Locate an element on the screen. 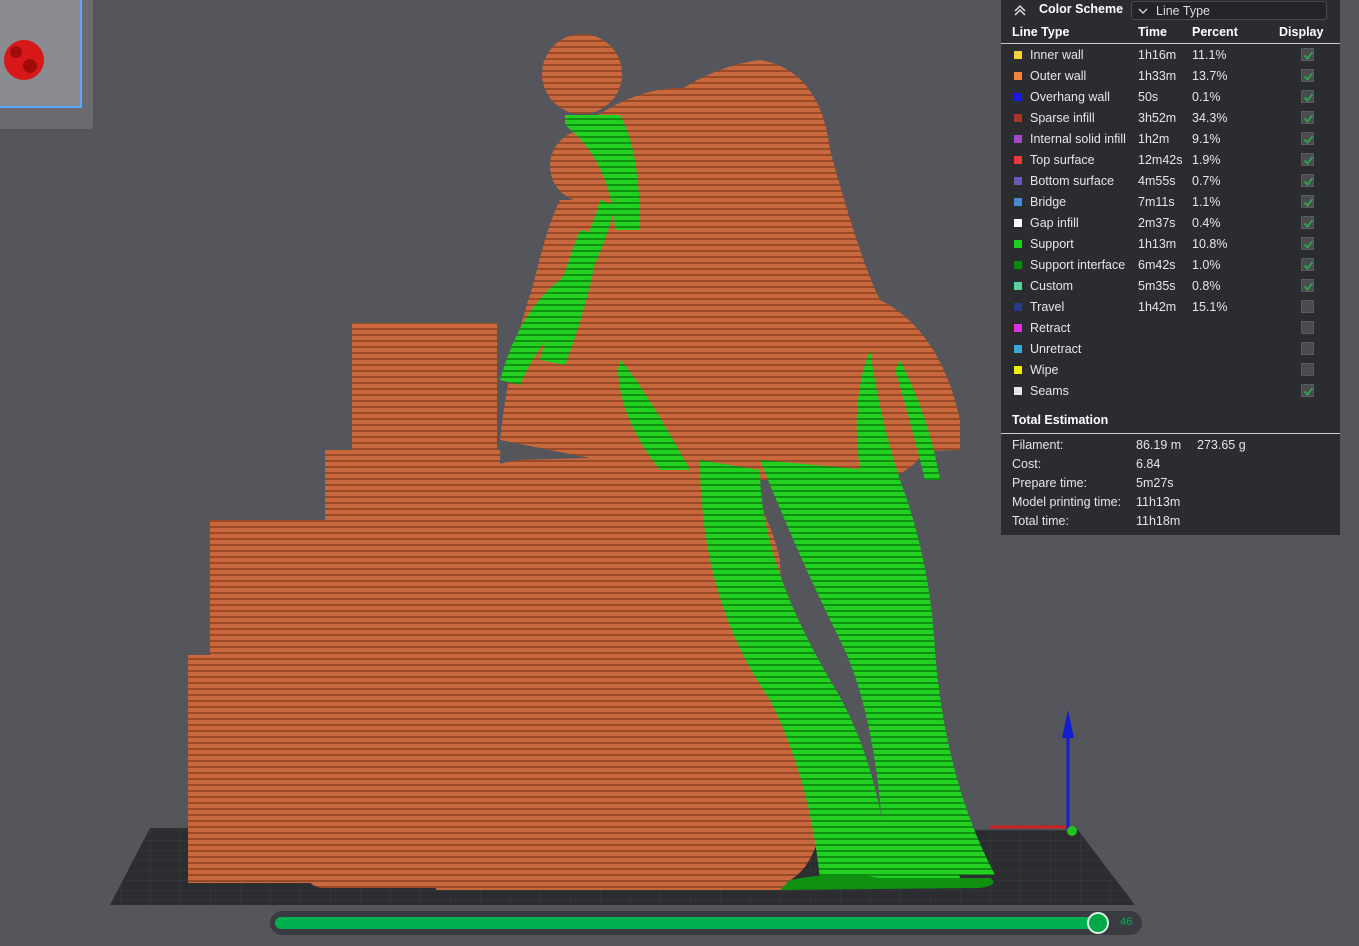 The height and width of the screenshot is (946, 1359). estimation-key: Filament: is located at coordinates (1038, 445).